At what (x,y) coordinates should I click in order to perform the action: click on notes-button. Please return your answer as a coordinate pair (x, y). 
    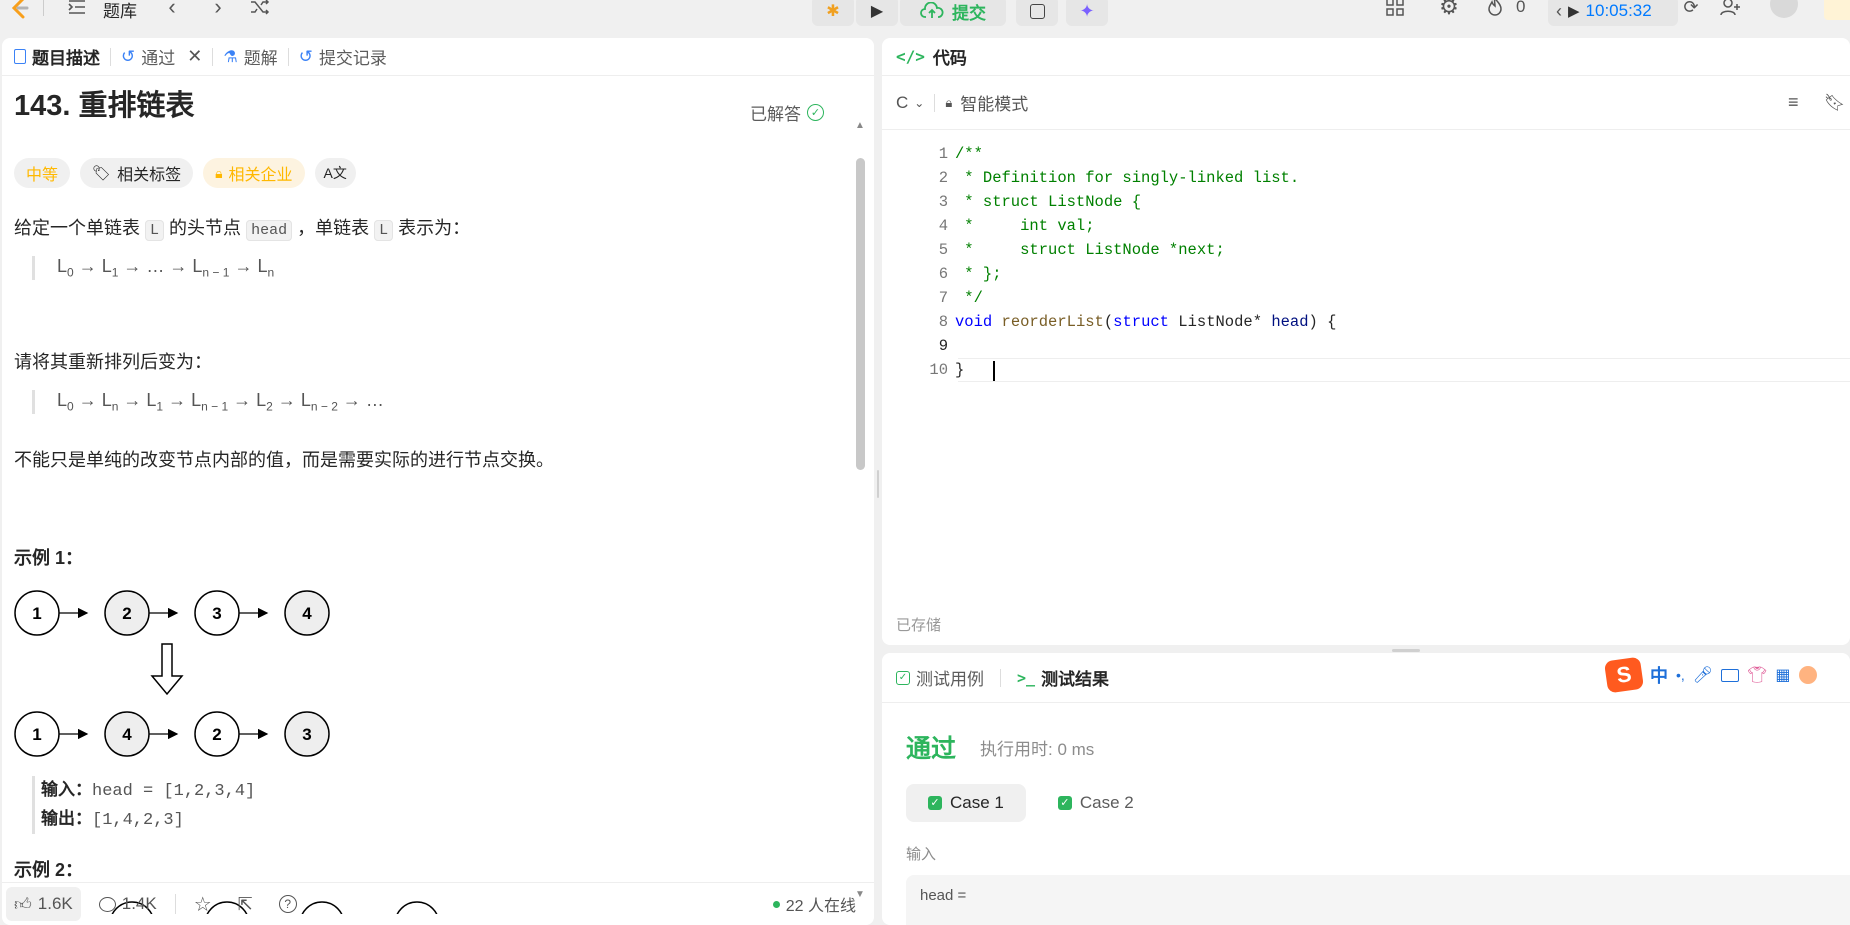
    Looking at the image, I should click on (1037, 13).